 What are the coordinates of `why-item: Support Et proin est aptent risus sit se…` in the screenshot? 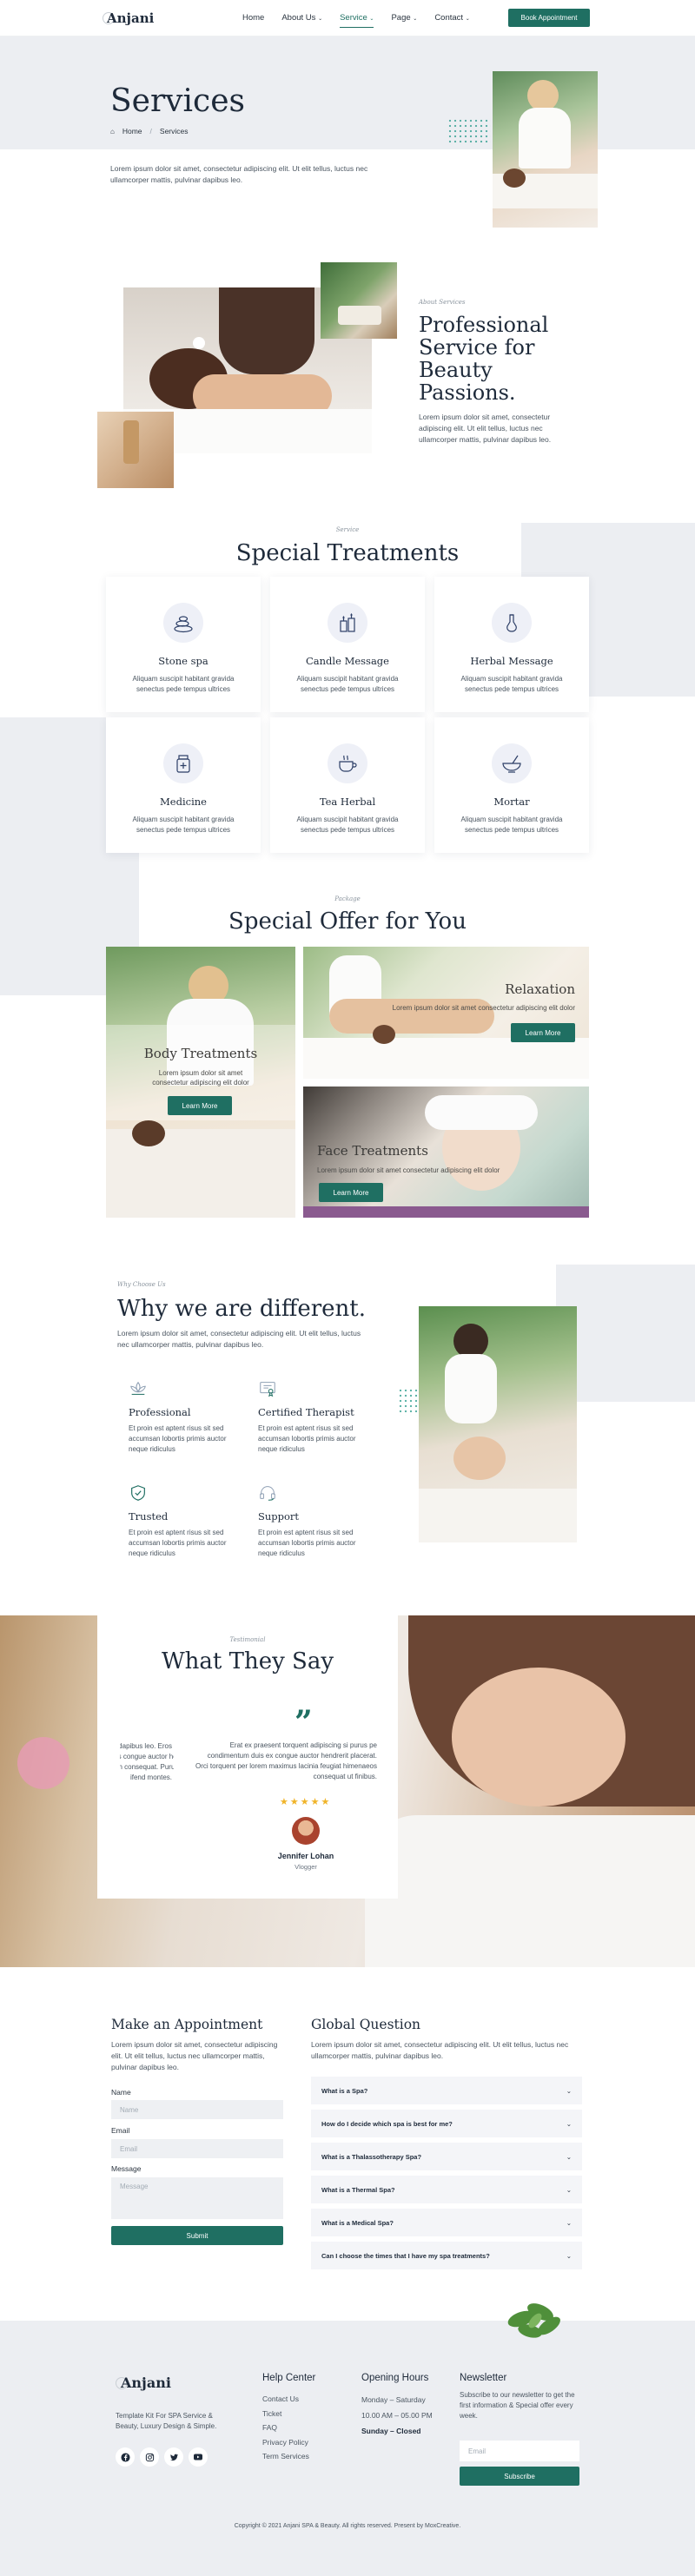 It's located at (310, 1521).